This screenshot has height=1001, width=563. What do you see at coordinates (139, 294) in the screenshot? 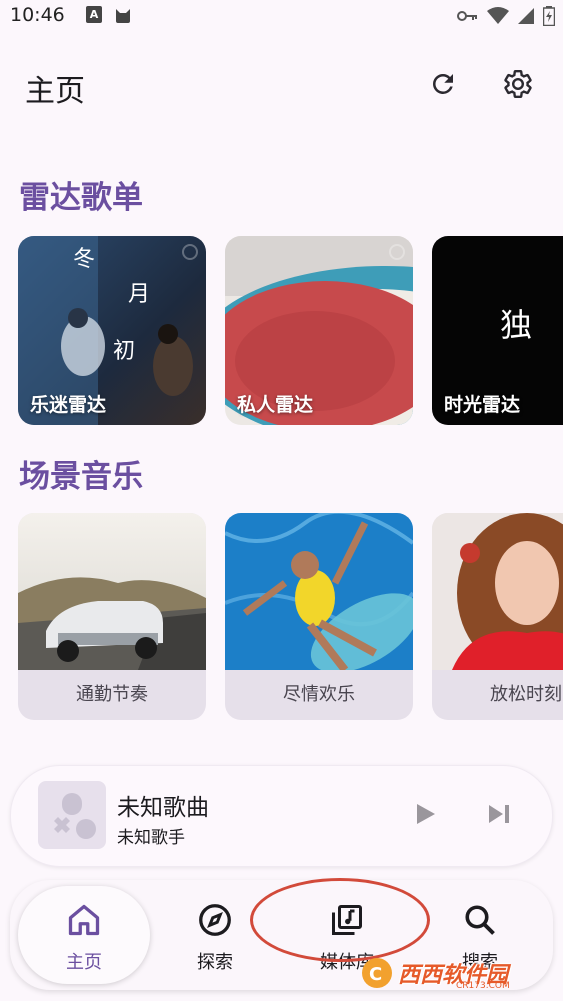
I see `svg-text: 月` at bounding box center [139, 294].